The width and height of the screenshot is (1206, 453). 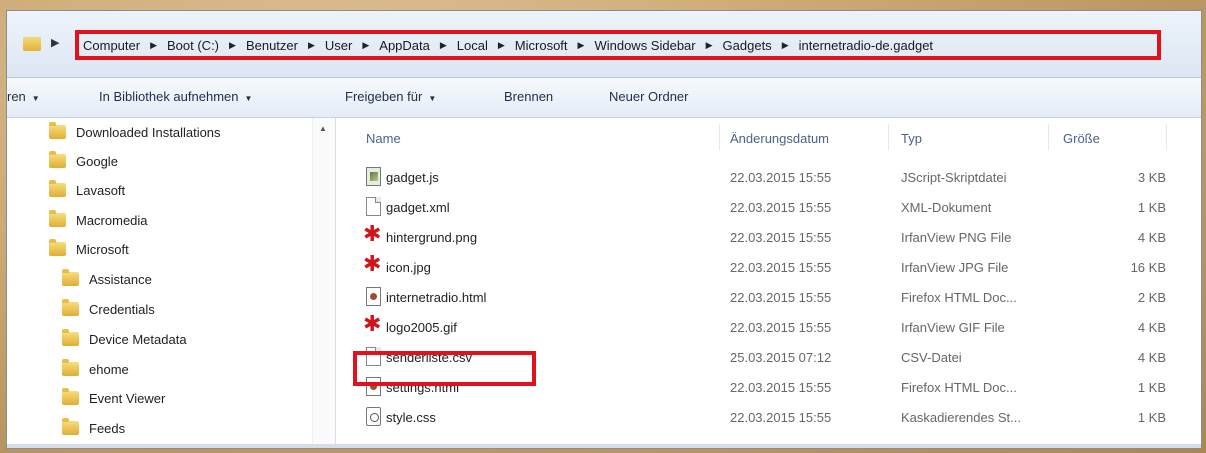 I want to click on nav-item-feeds: Feeds, so click(x=93, y=428).